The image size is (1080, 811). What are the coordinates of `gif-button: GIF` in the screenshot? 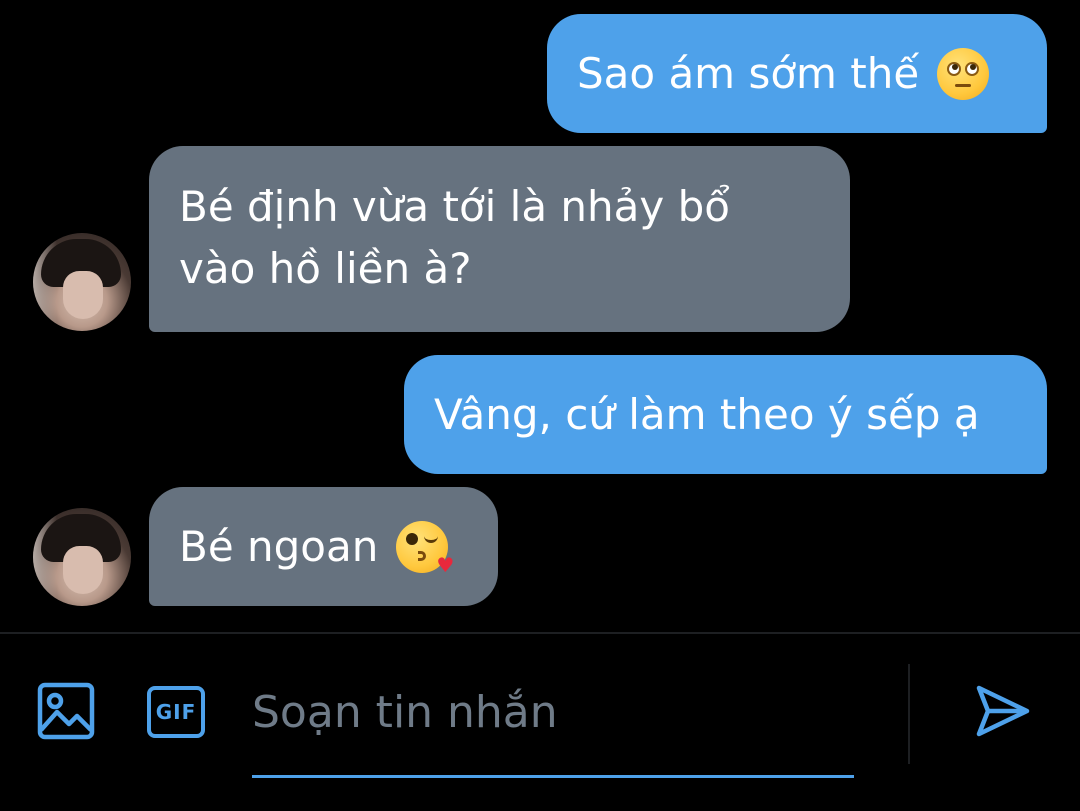 It's located at (176, 712).